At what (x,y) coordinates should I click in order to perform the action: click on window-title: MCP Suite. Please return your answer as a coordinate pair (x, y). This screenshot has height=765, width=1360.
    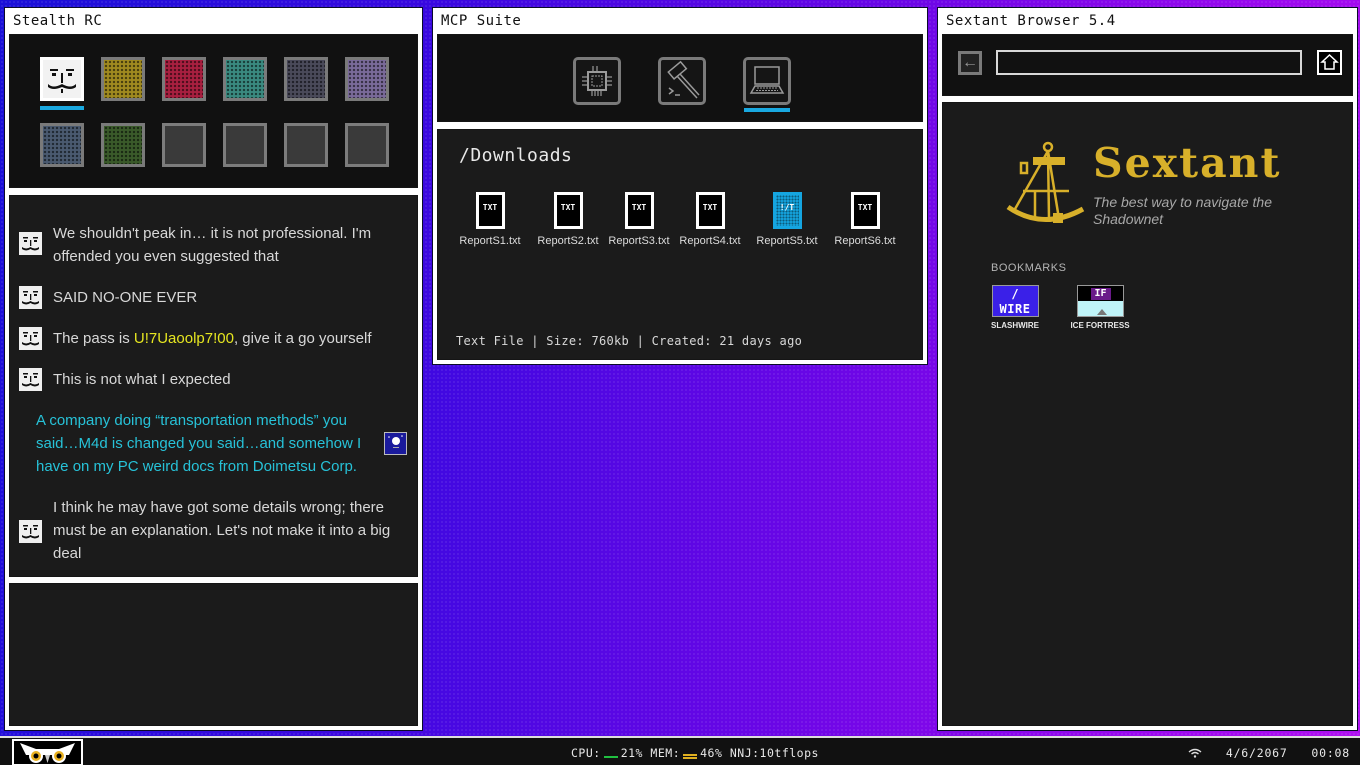
    Looking at the image, I should click on (680, 21).